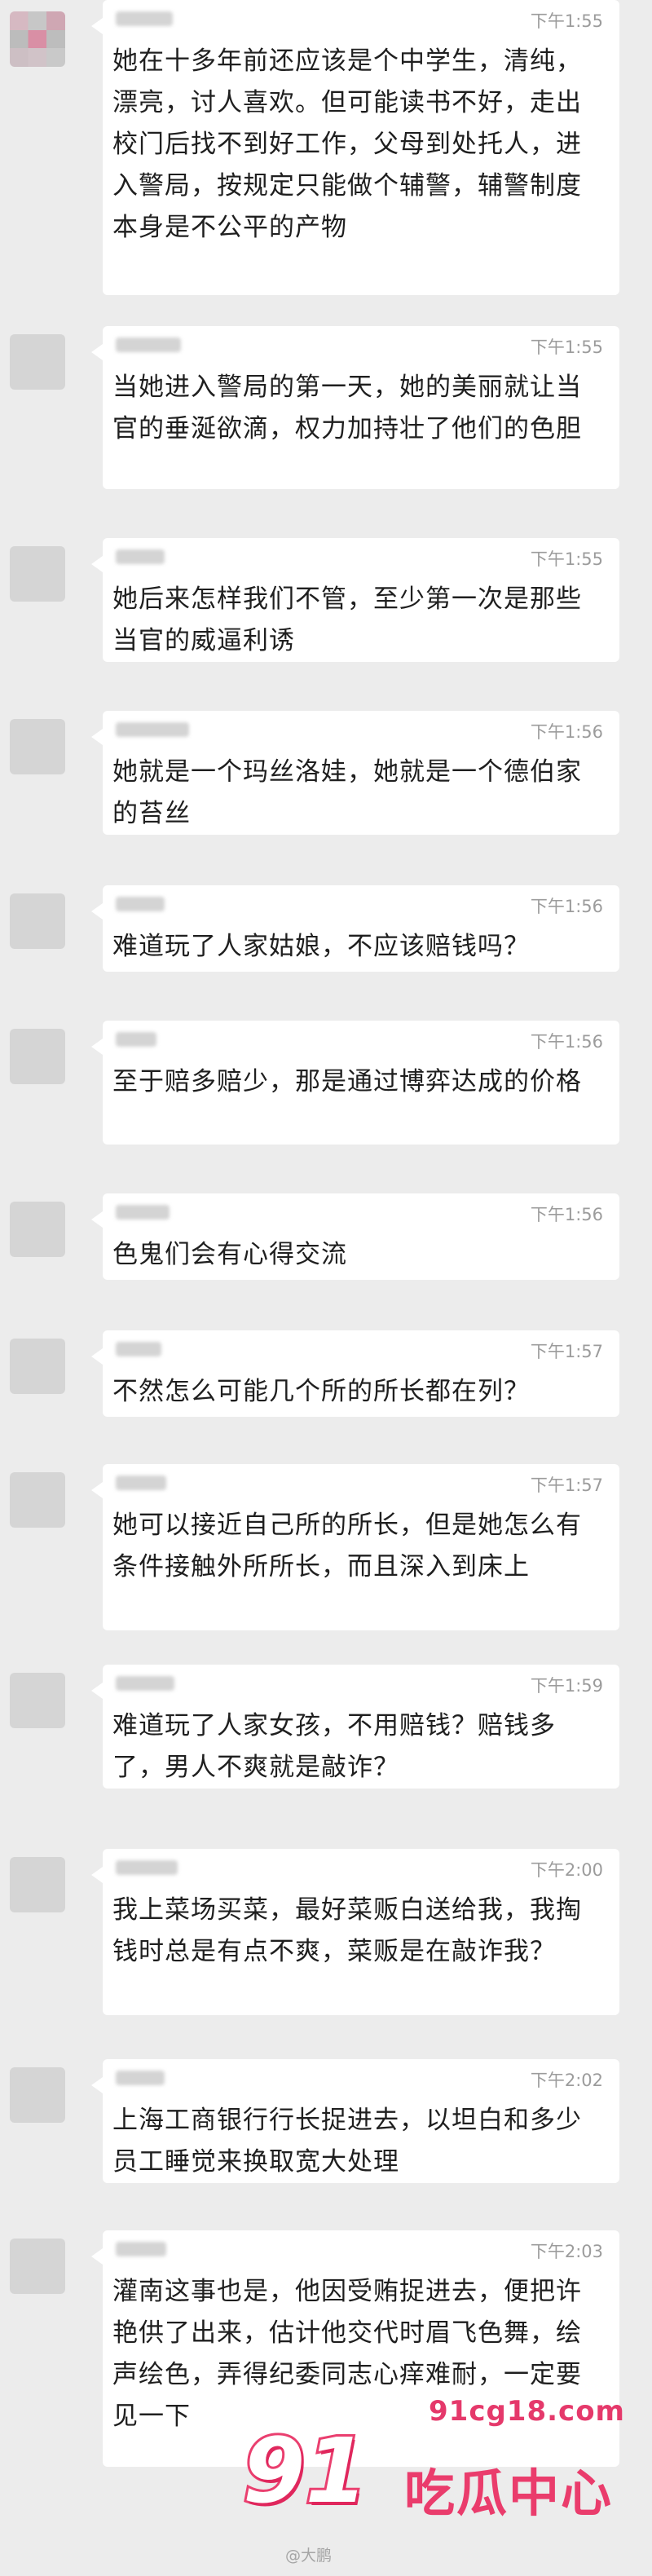 This screenshot has width=652, height=2576. What do you see at coordinates (229, 1254) in the screenshot?
I see `message-text: 色鬼们会有心得交流` at bounding box center [229, 1254].